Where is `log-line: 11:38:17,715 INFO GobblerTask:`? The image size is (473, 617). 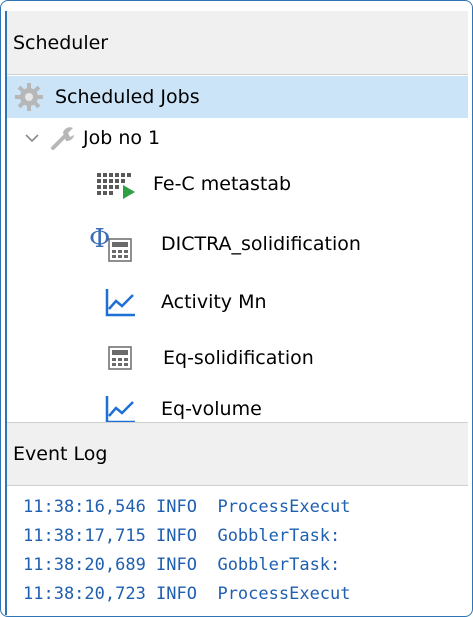
log-line: 11:38:17,715 INFO GobblerTask: is located at coordinates (182, 536).